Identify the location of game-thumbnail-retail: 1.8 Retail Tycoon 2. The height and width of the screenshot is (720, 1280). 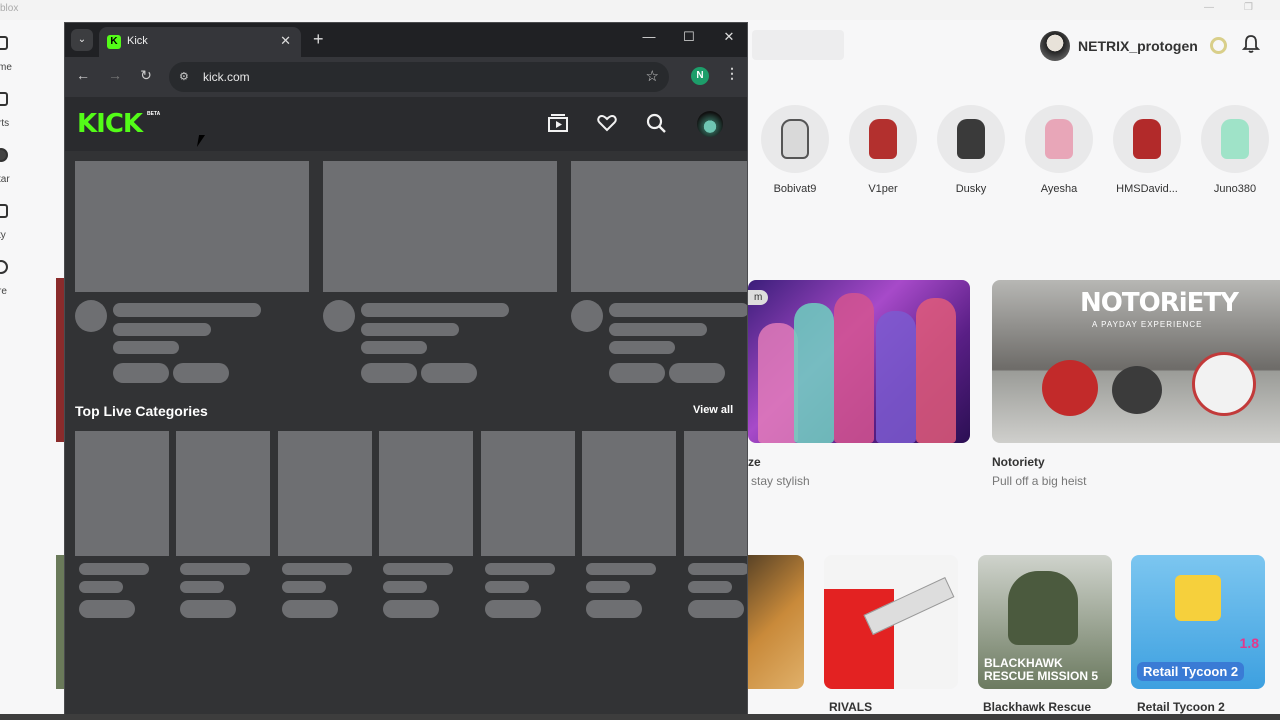
(1198, 622).